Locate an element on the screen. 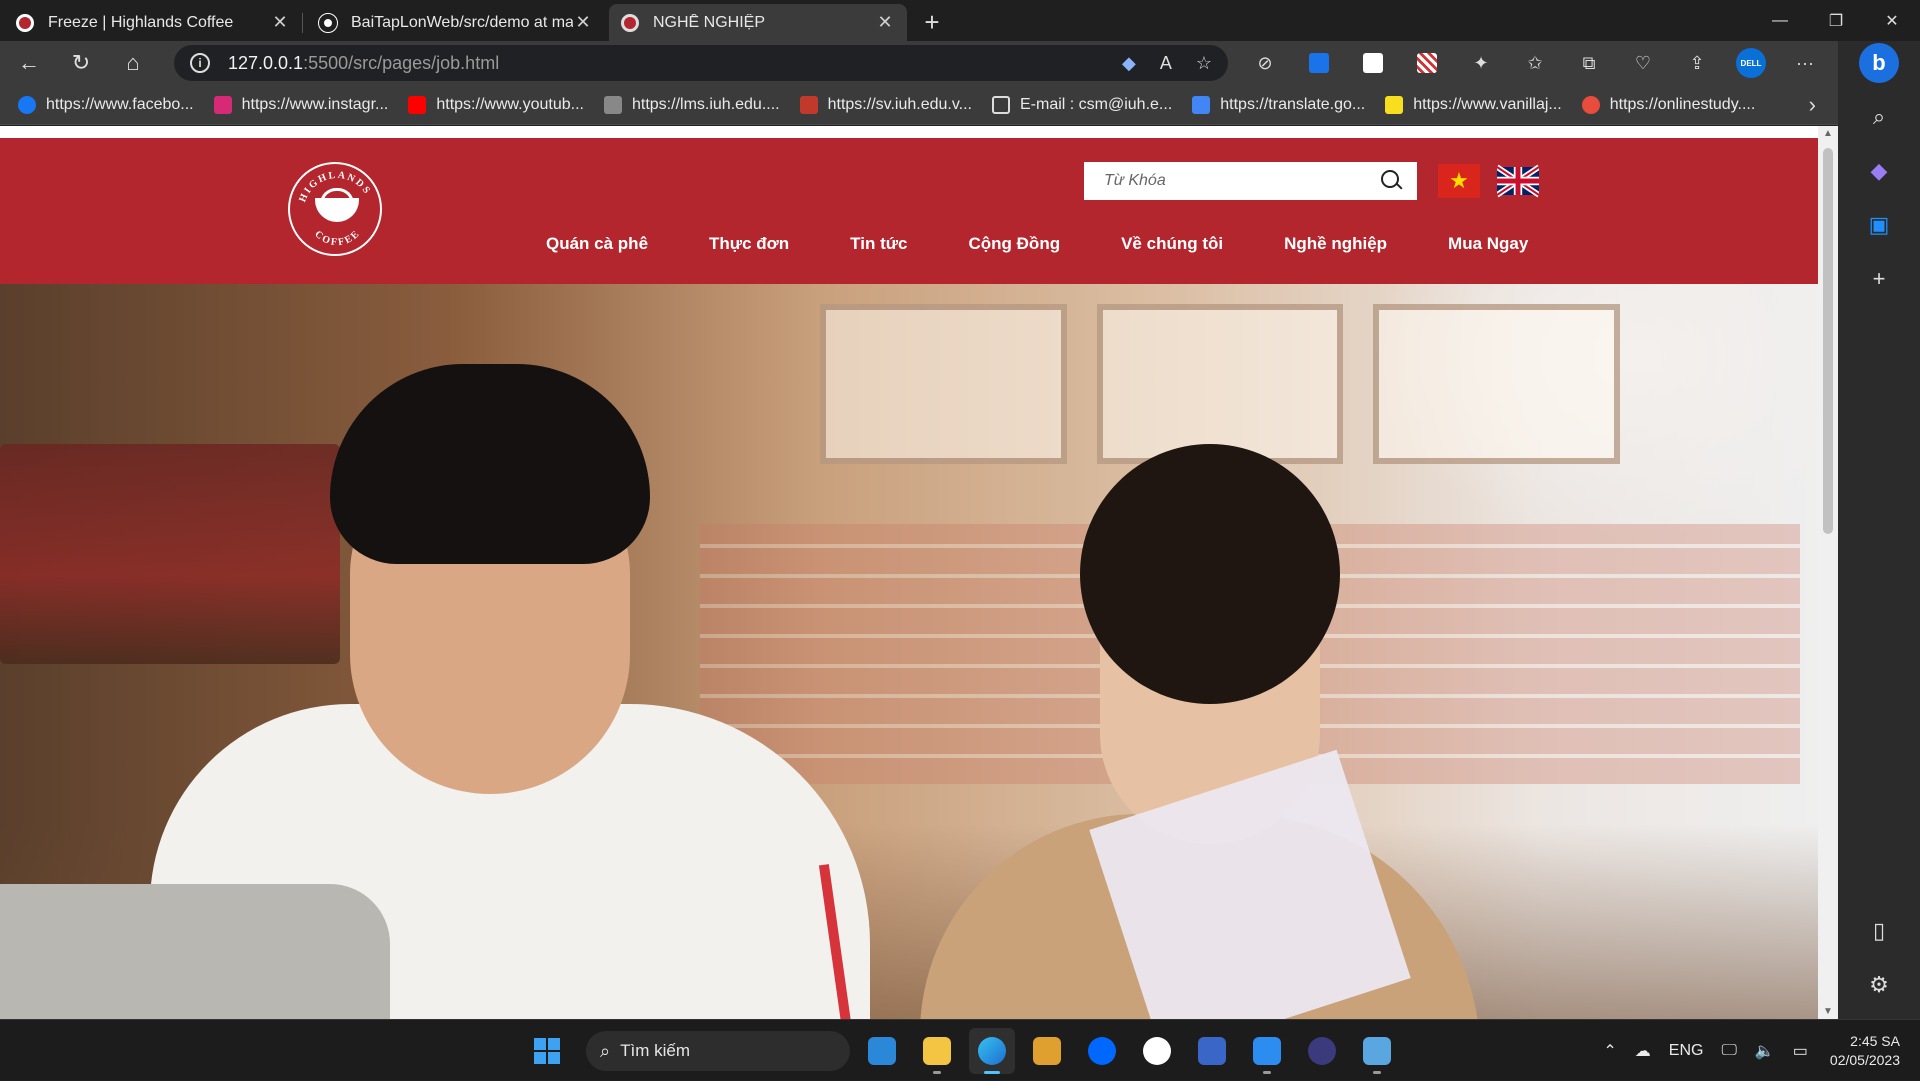 Image resolution: width=1920 pixels, height=1081 pixels. menu-mua-ngay: Mua Ngay is located at coordinates (1488, 244).